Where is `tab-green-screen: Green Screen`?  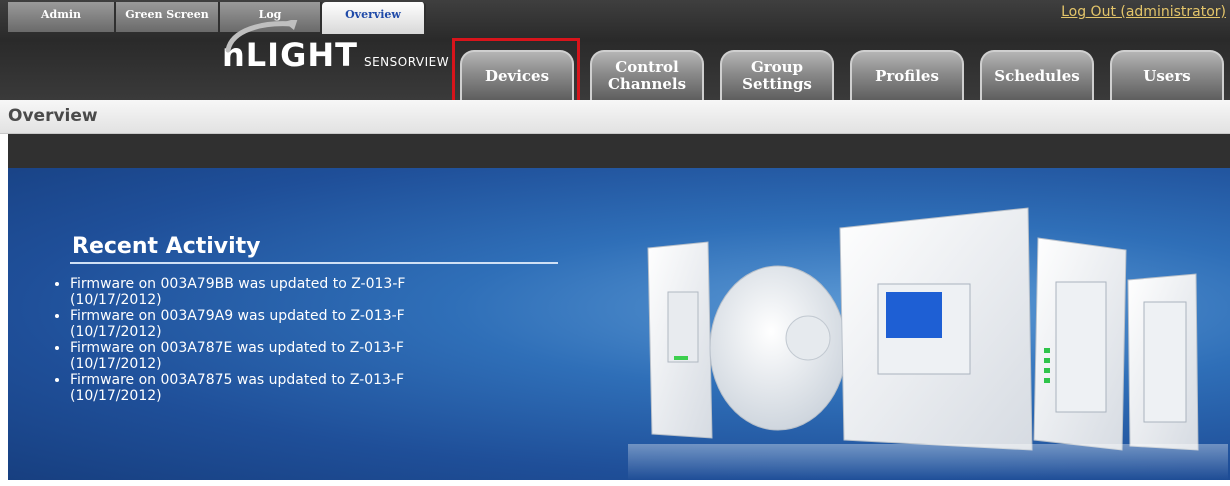 tab-green-screen: Green Screen is located at coordinates (168, 17).